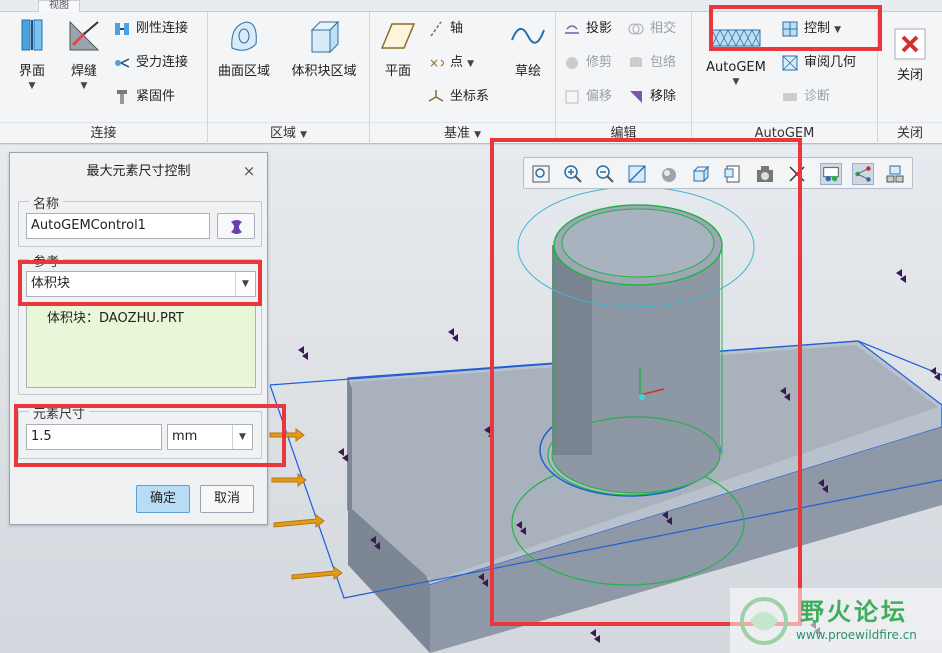  Describe the element at coordinates (156, 96) in the screenshot. I see `fastener-label: 紧固件` at that location.